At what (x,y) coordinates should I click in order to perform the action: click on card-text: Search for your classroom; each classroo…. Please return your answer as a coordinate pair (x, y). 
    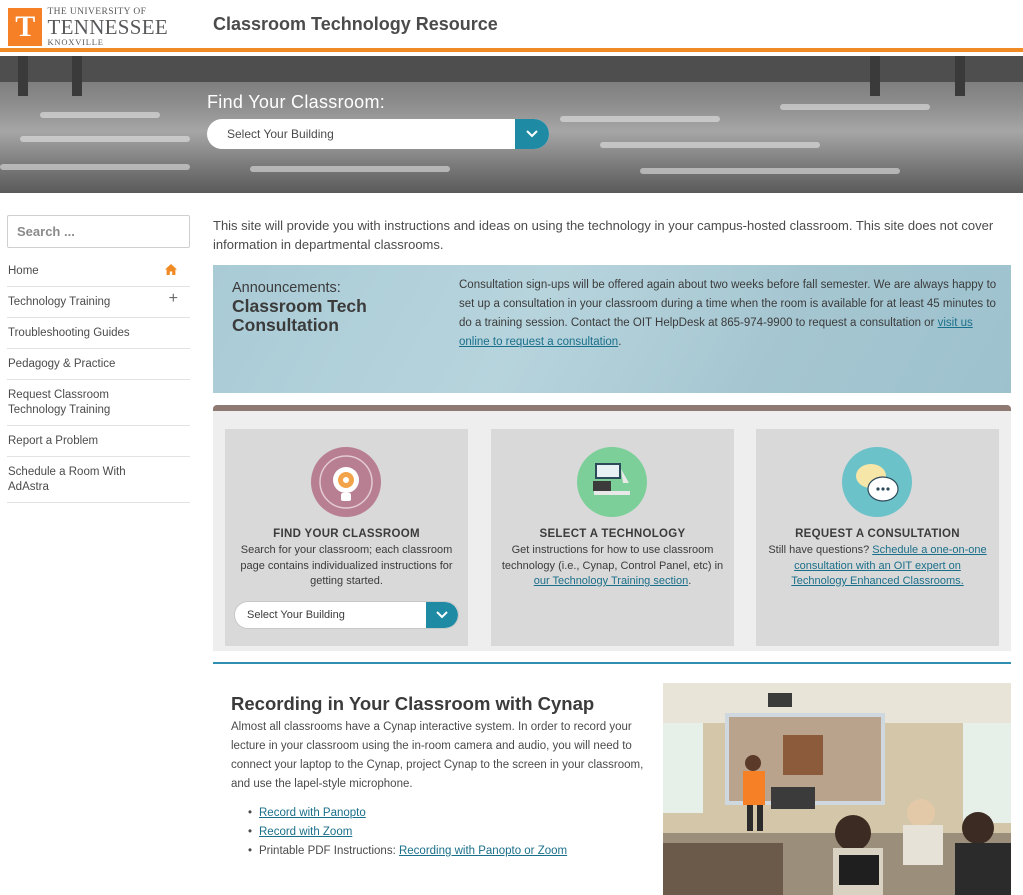
    Looking at the image, I should click on (346, 565).